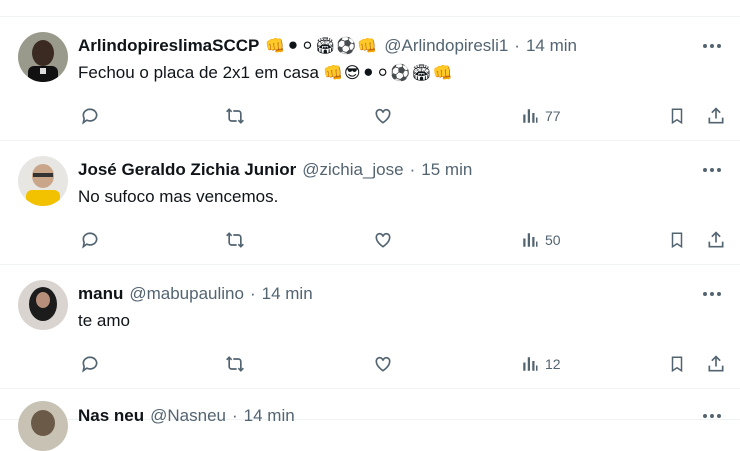  What do you see at coordinates (100, 294) in the screenshot?
I see `author-name: manu` at bounding box center [100, 294].